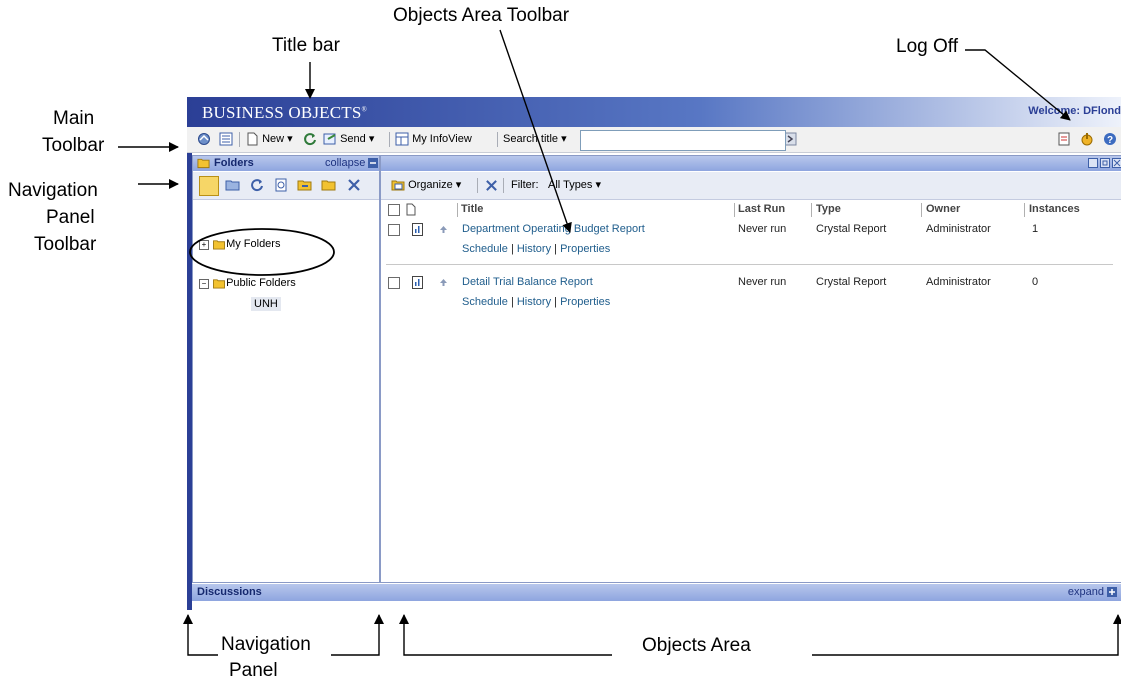 The height and width of the screenshot is (686, 1121). What do you see at coordinates (535, 131) in the screenshot?
I see `arrow-objects-area-toolbar` at bounding box center [535, 131].